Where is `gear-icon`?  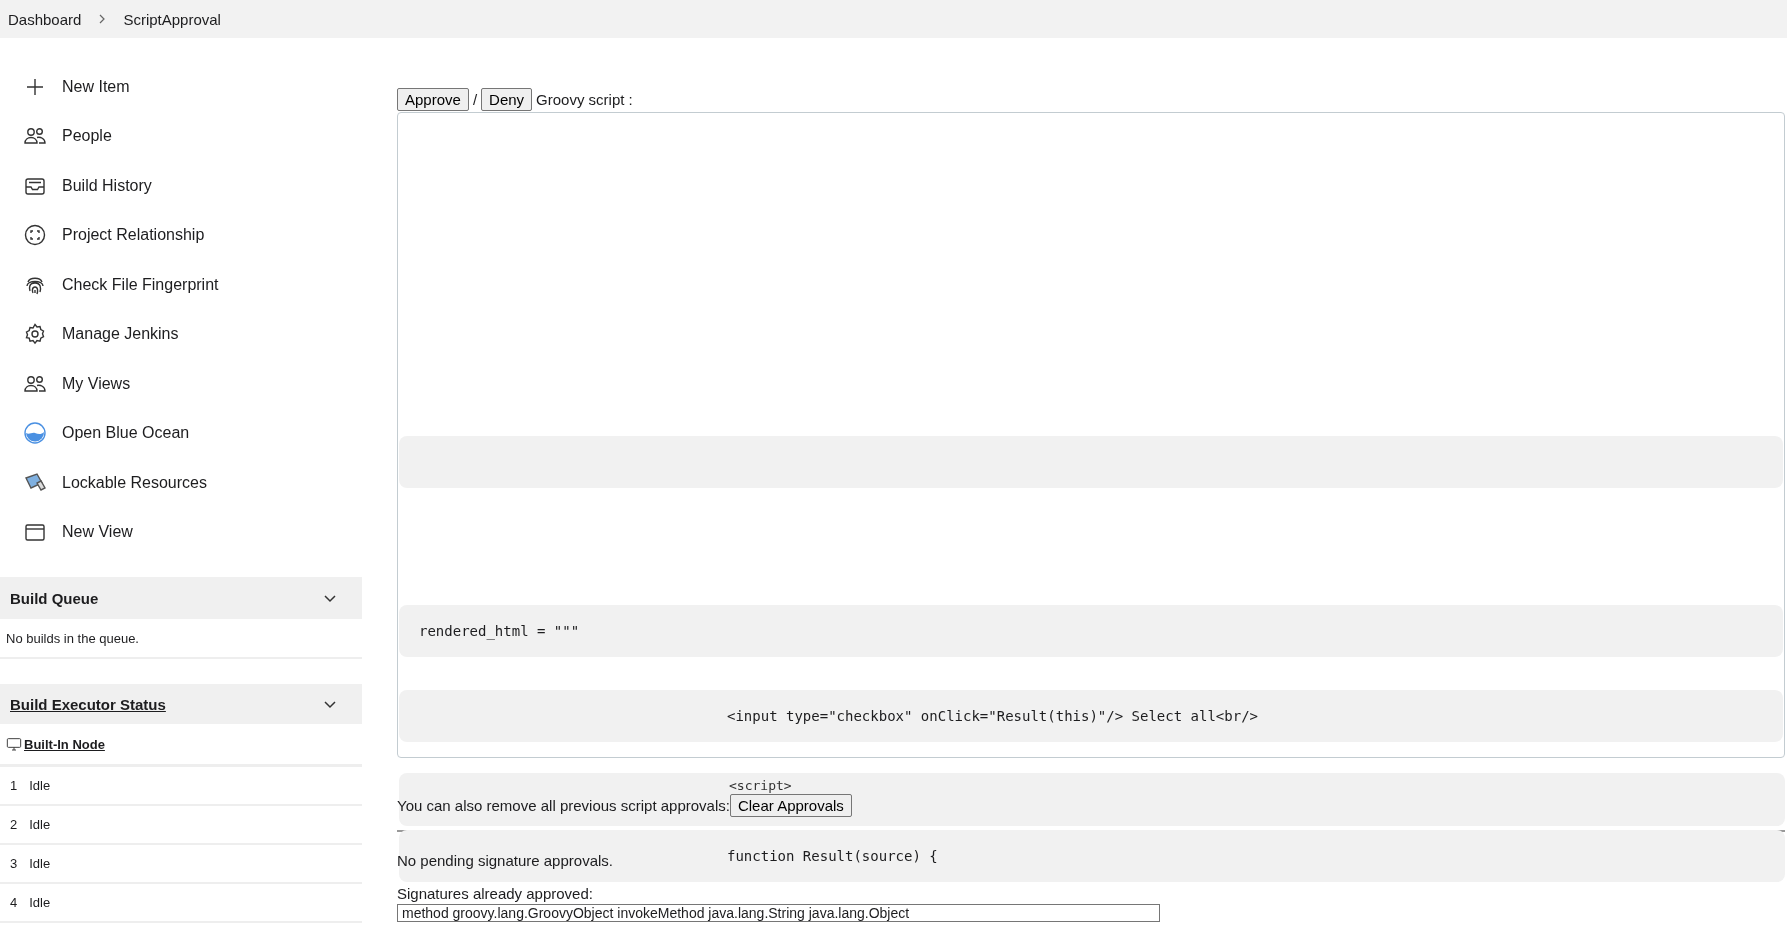
gear-icon is located at coordinates (35, 334).